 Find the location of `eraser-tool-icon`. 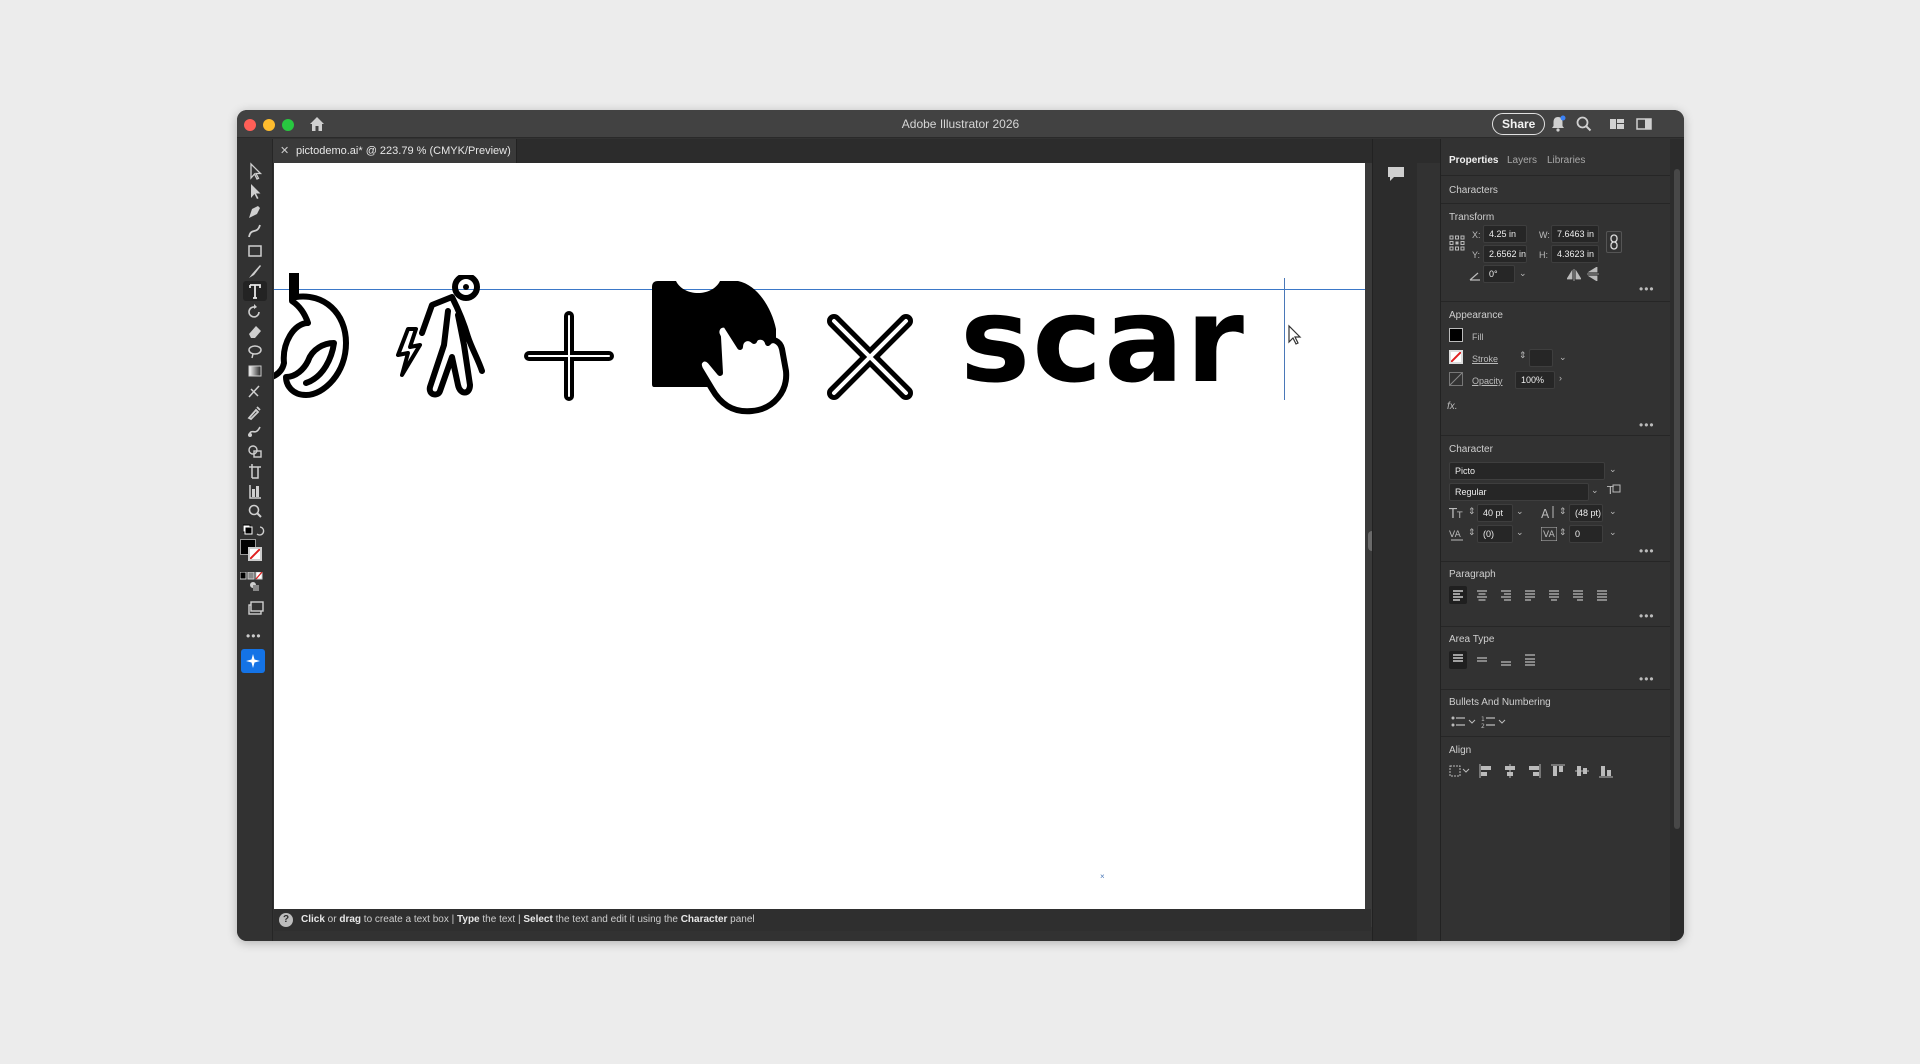

eraser-tool-icon is located at coordinates (255, 331).